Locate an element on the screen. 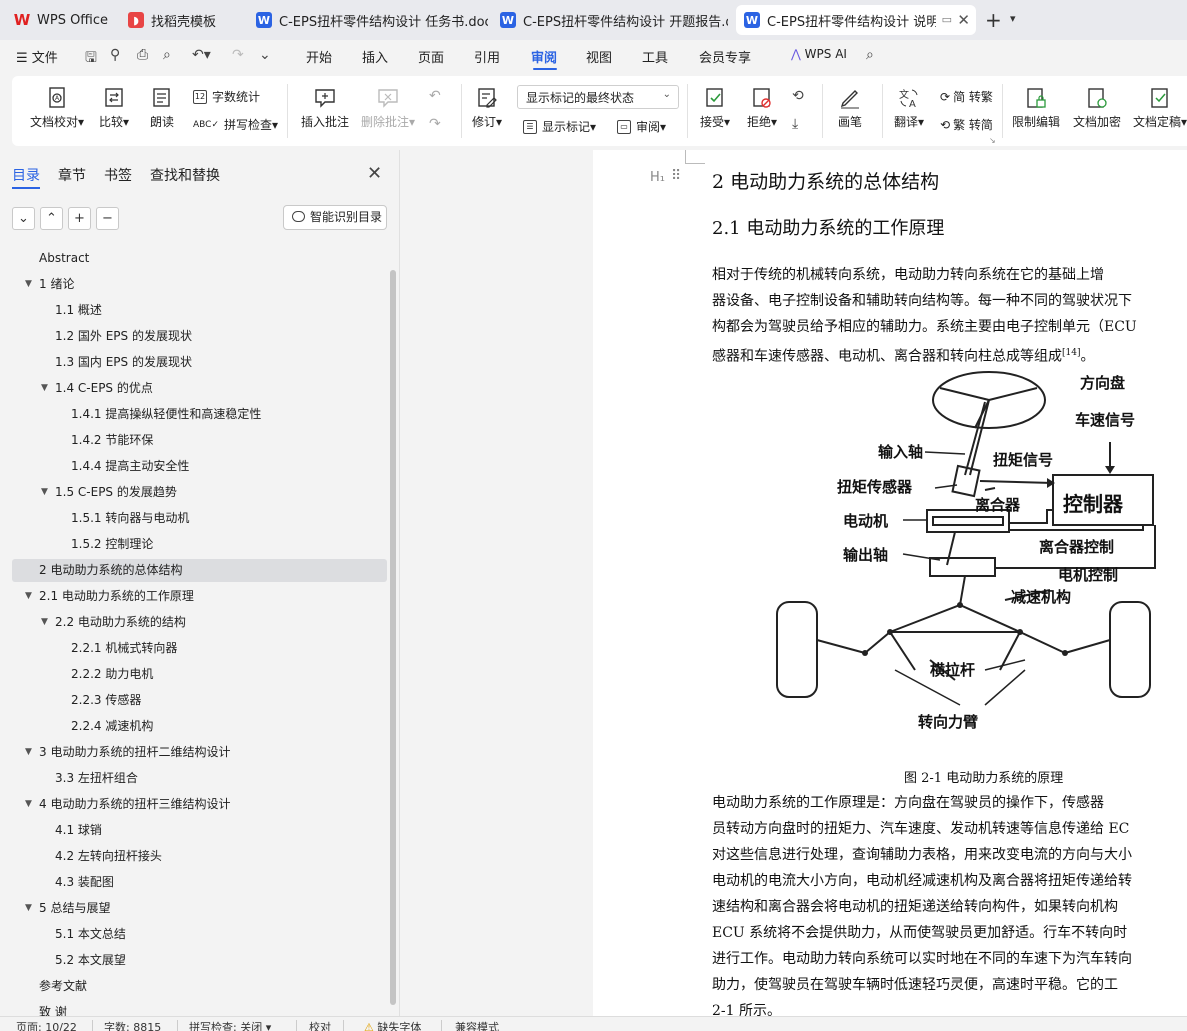  window-icon: ▭ is located at coordinates (947, 20).